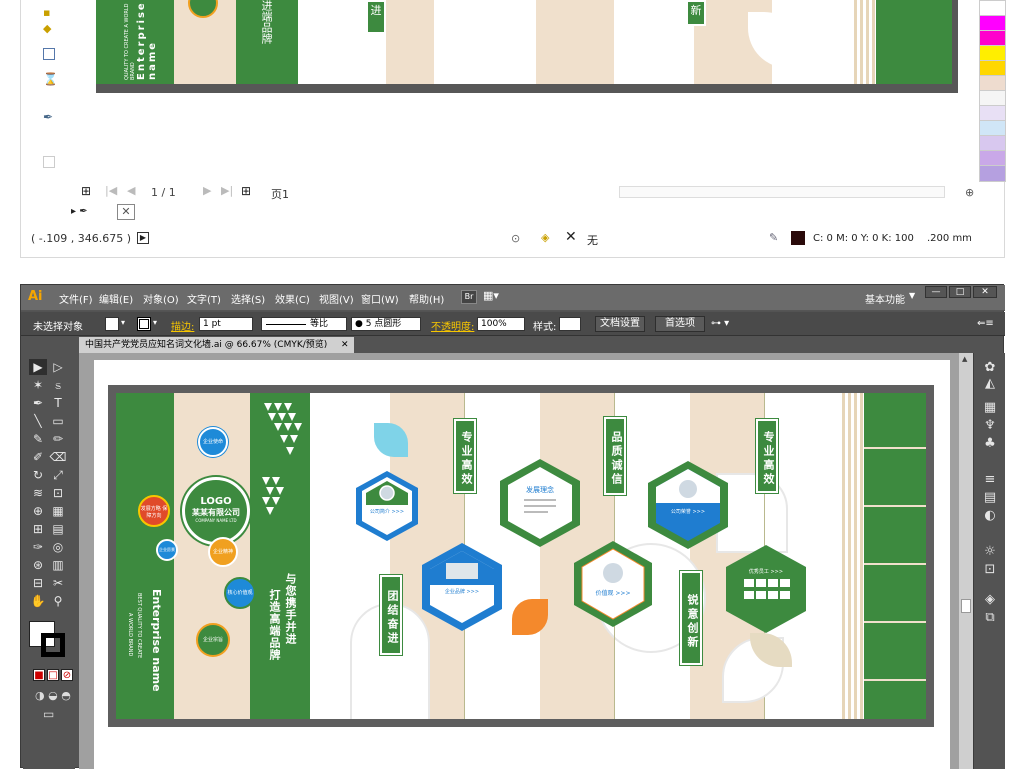 This screenshot has width=1024, height=769. I want to click on fill-swatch, so click(112, 324).